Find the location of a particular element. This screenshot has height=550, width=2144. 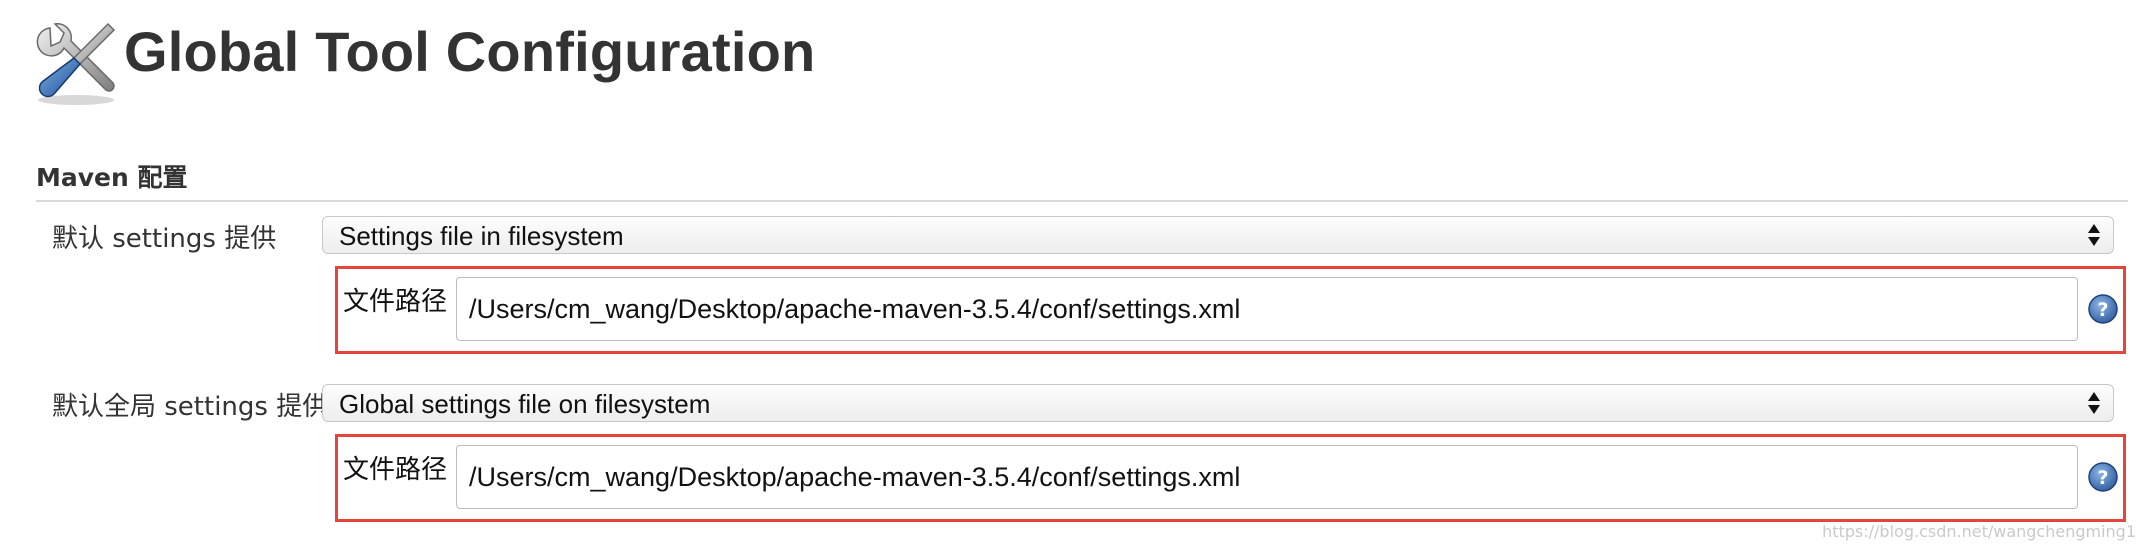

settings-provider-select: Settings file in filesystem is located at coordinates (1218, 235).